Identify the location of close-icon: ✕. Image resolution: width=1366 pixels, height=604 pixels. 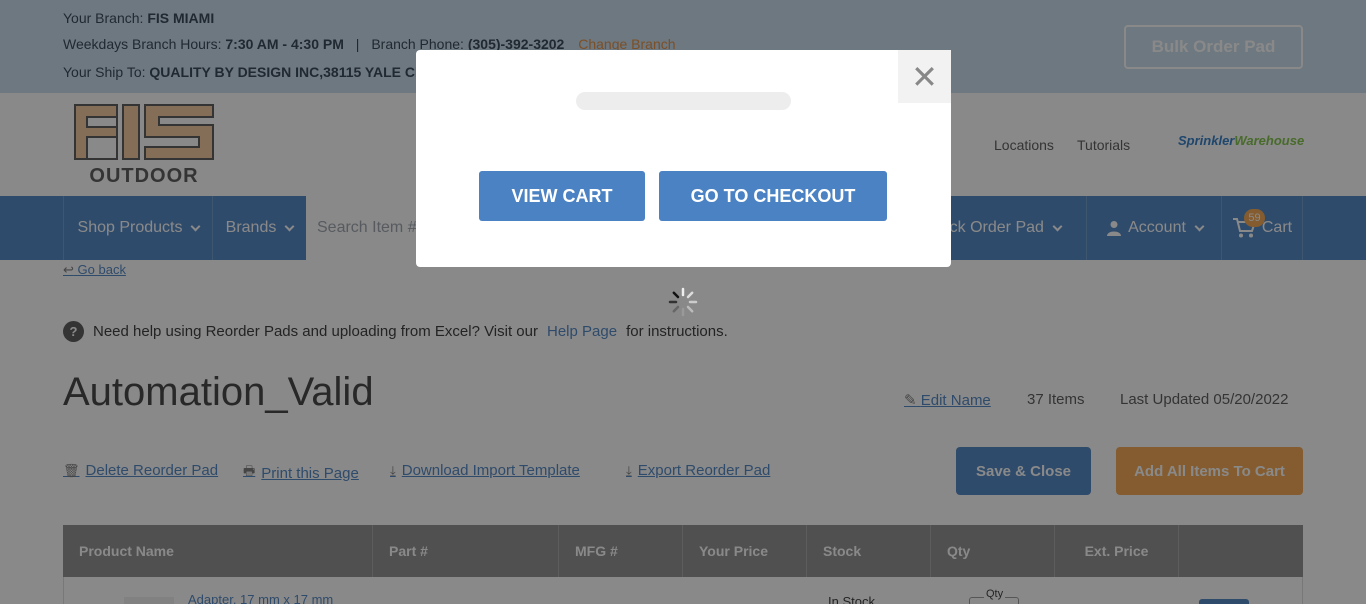
(924, 76).